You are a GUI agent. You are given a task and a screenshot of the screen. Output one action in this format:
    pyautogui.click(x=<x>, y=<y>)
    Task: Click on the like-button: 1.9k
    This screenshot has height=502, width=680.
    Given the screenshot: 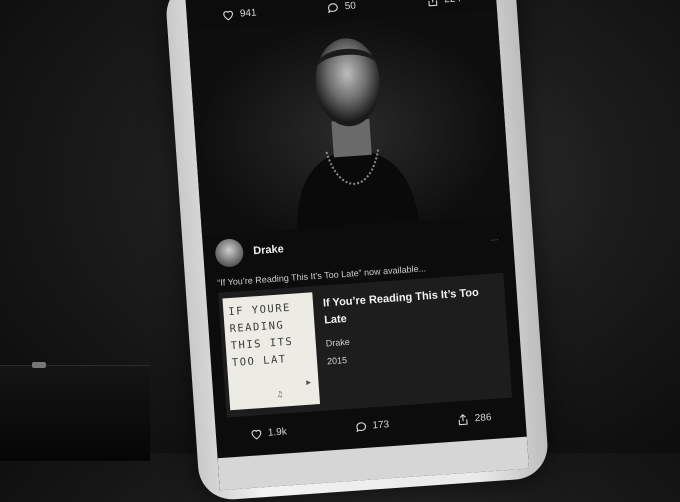 What is the action you would take?
    pyautogui.click(x=269, y=433)
    